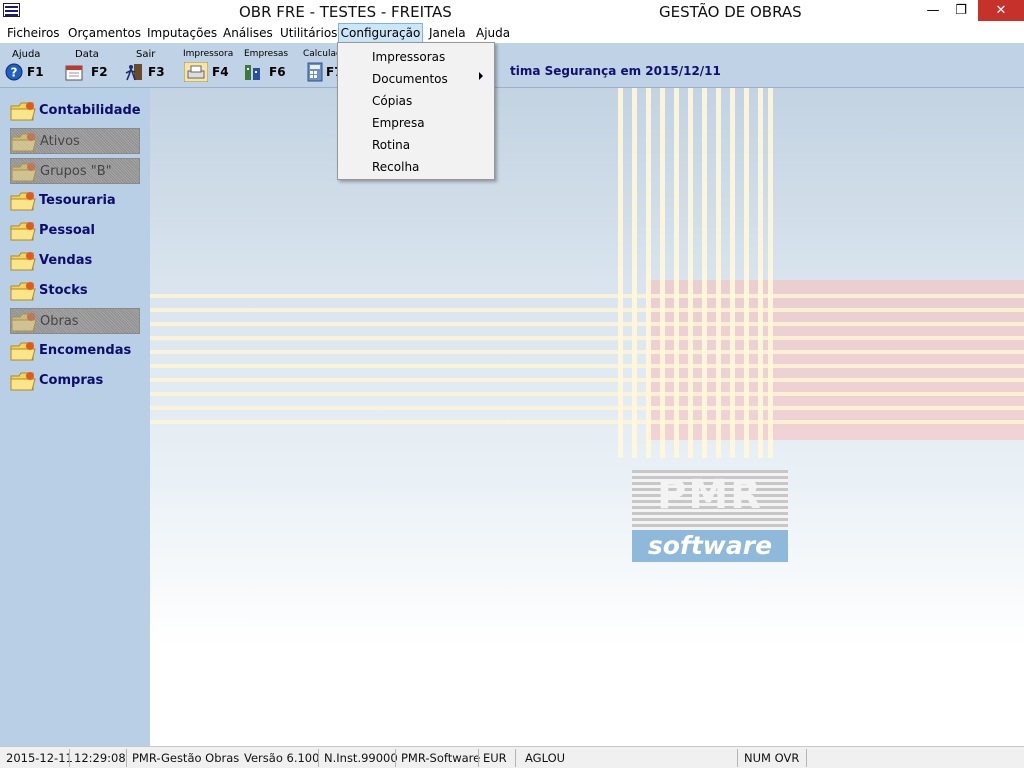 Image resolution: width=1024 pixels, height=768 pixels. I want to click on status-currency: EUR, so click(495, 758).